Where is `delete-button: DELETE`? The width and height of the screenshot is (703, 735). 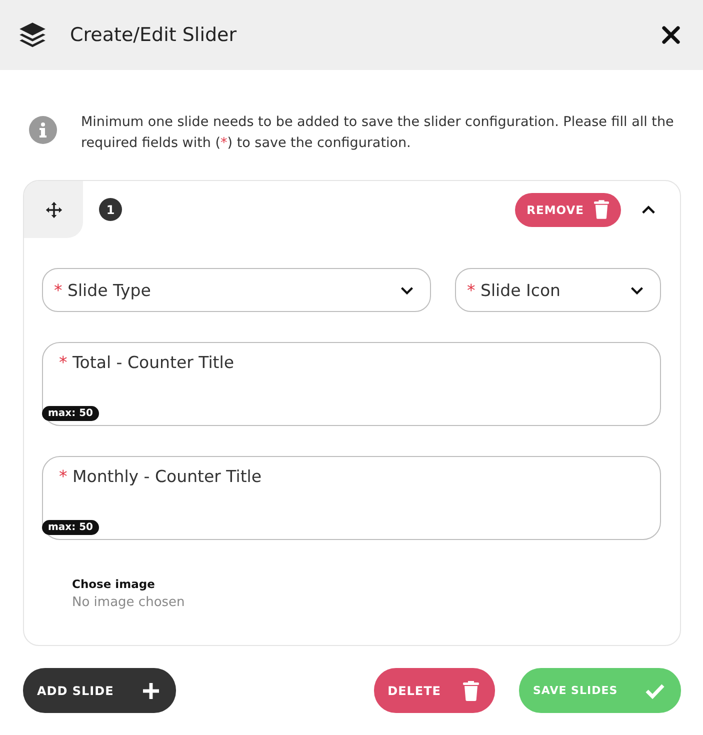
delete-button: DELETE is located at coordinates (434, 690).